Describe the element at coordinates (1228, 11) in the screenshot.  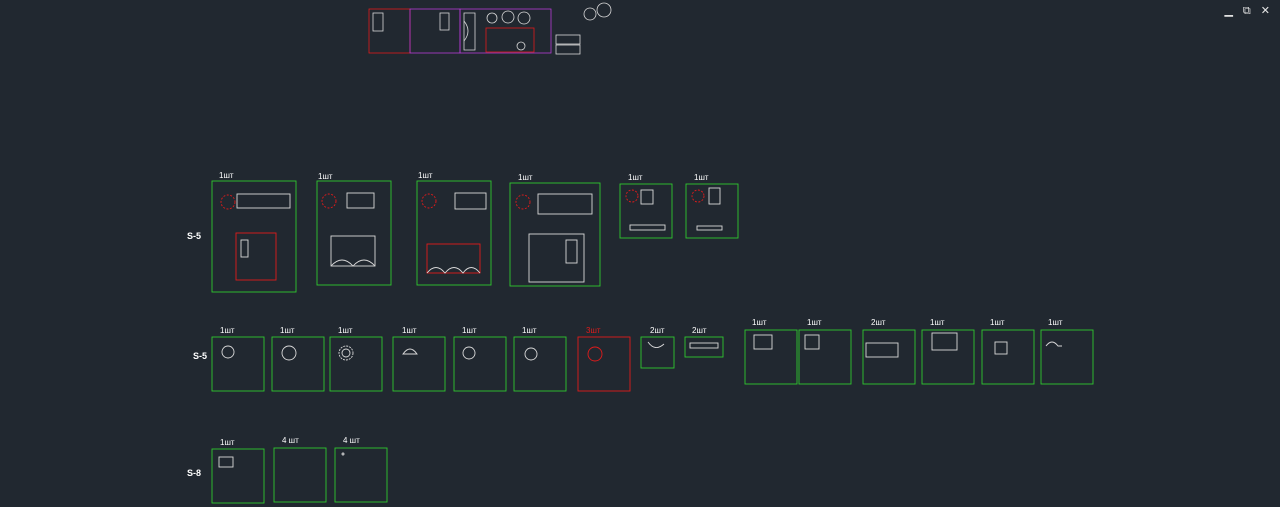
I see `minimize-icon: ▁` at that location.